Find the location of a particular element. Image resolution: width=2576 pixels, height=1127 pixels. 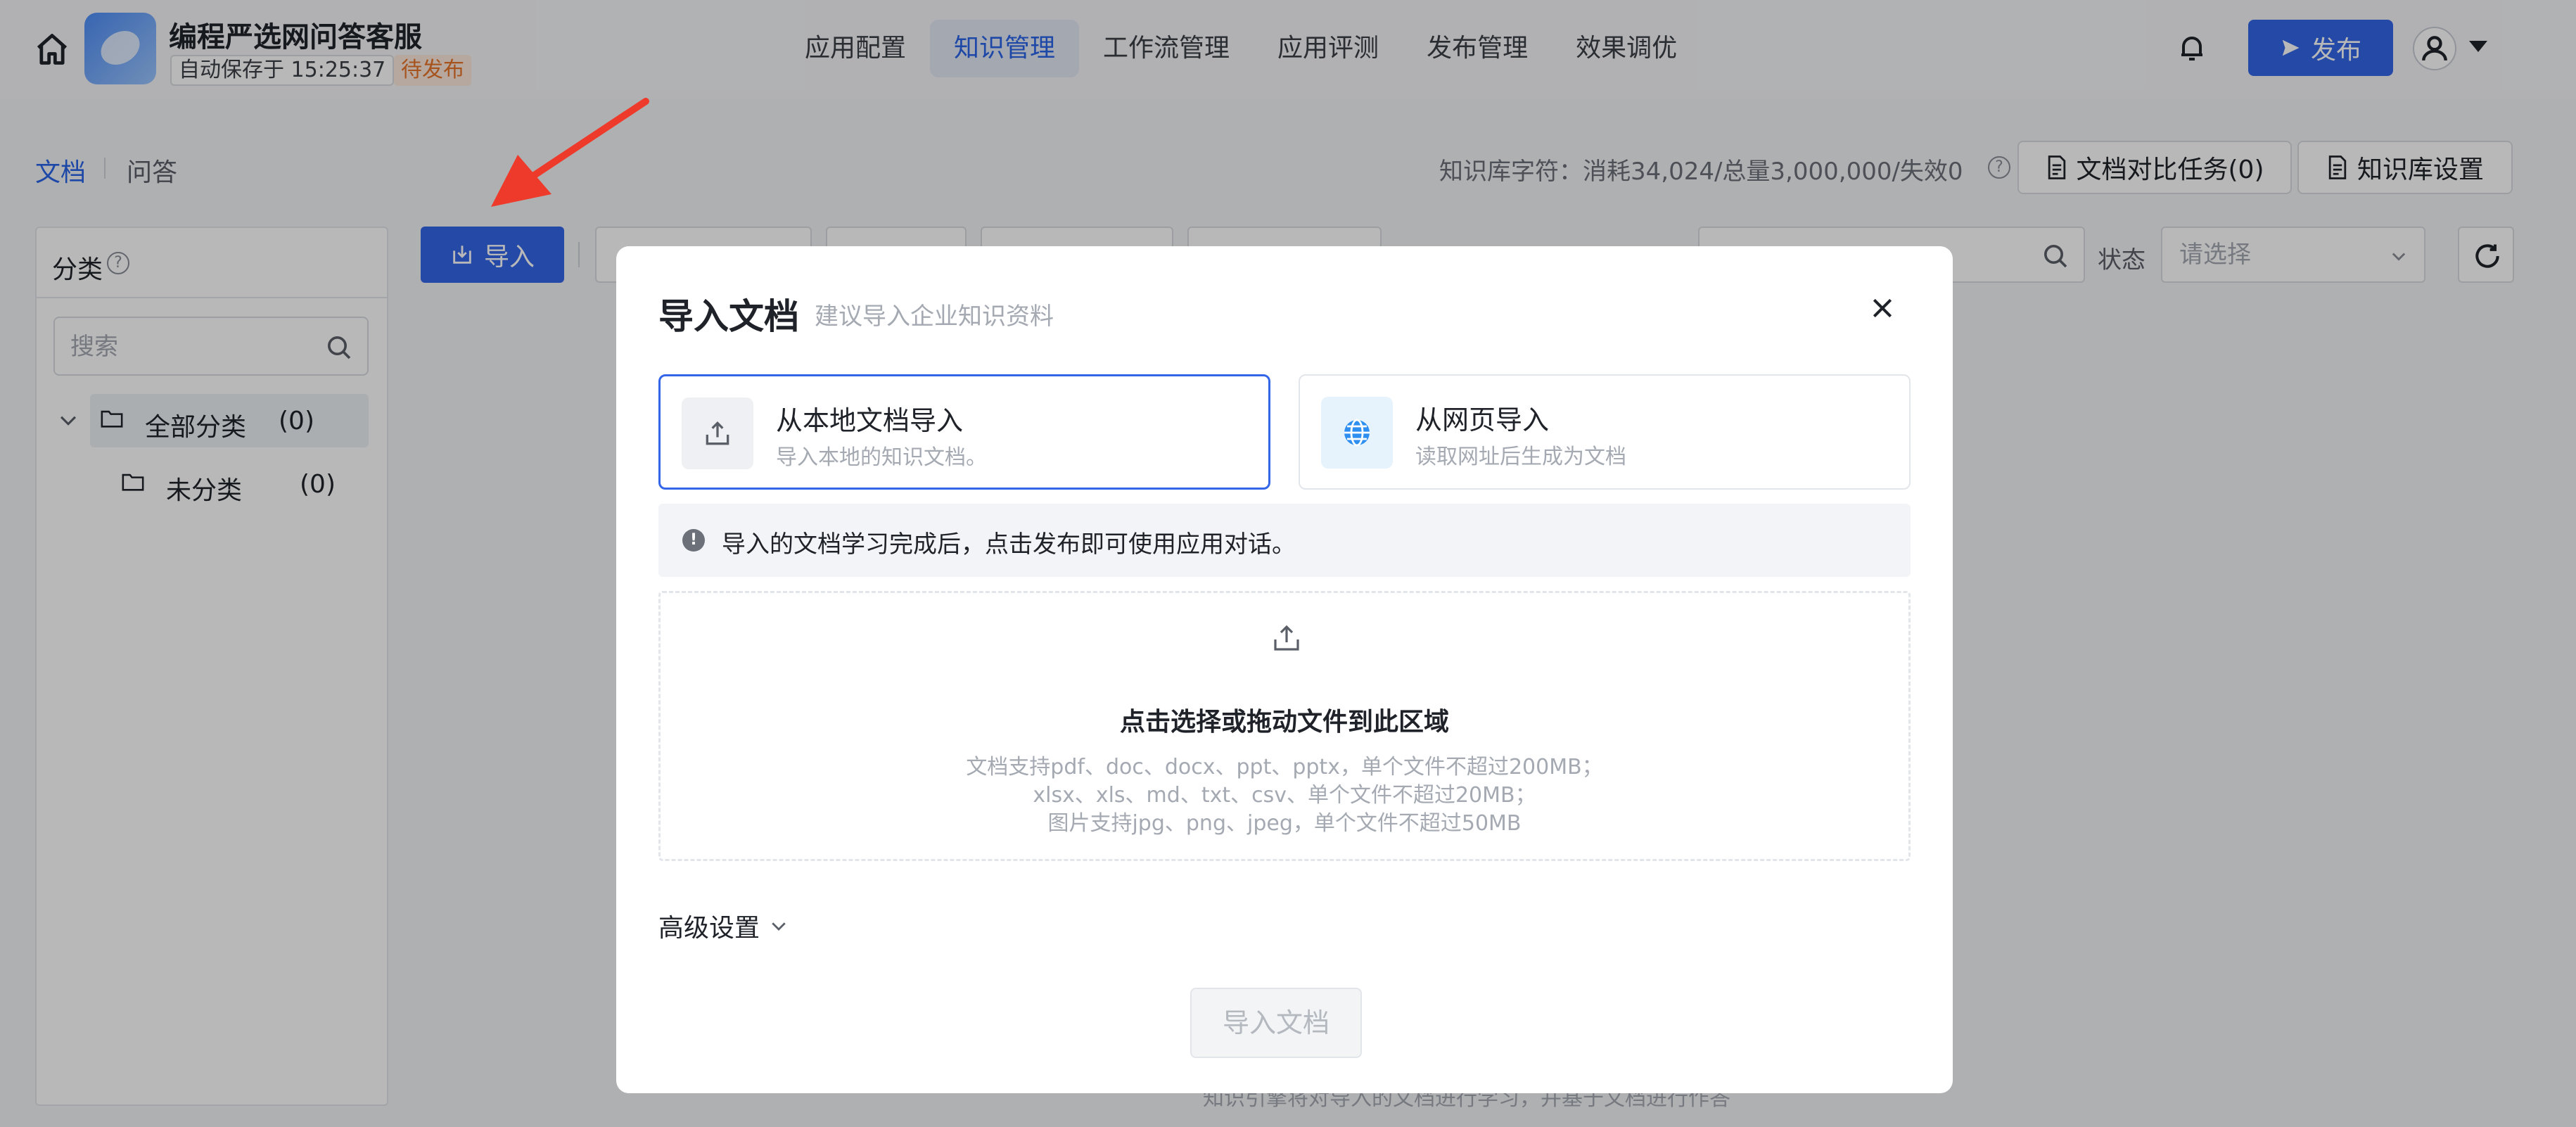

source-description: 读取网址后生成为文档 is located at coordinates (1520, 457).